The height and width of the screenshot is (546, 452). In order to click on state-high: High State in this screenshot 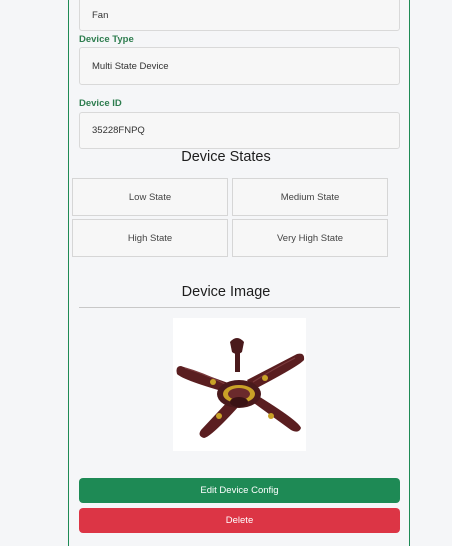, I will do `click(150, 238)`.